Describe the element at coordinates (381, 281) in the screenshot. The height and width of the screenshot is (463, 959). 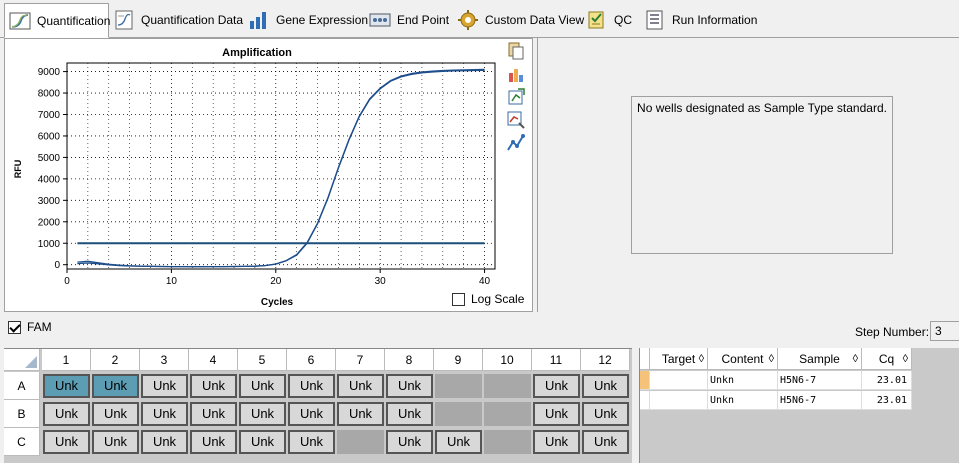
I see `x-tick-label: 30` at that location.